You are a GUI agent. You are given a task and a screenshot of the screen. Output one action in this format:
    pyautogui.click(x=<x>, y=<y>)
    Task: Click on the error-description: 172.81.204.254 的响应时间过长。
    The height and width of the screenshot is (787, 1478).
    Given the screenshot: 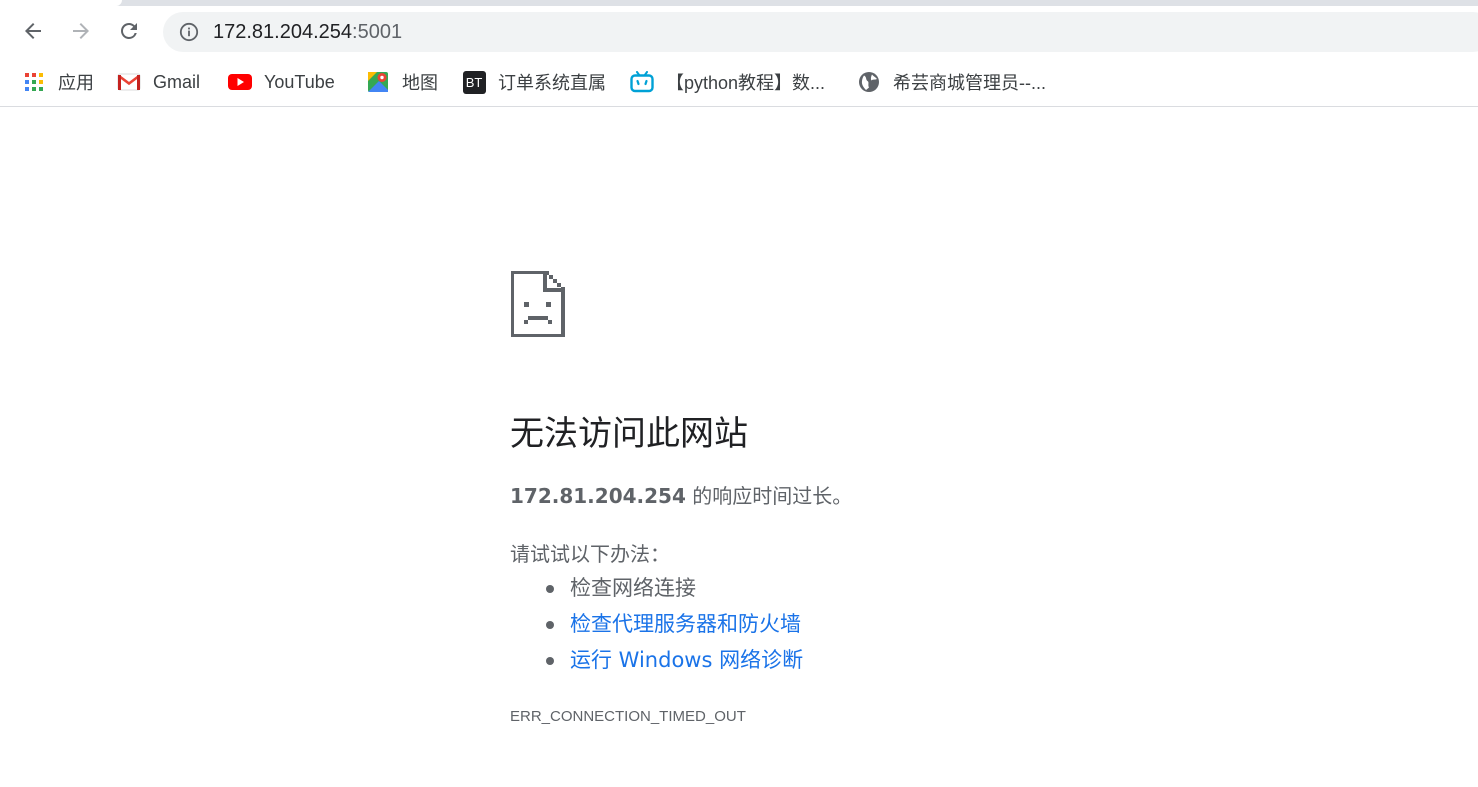 What is the action you would take?
    pyautogui.click(x=681, y=494)
    